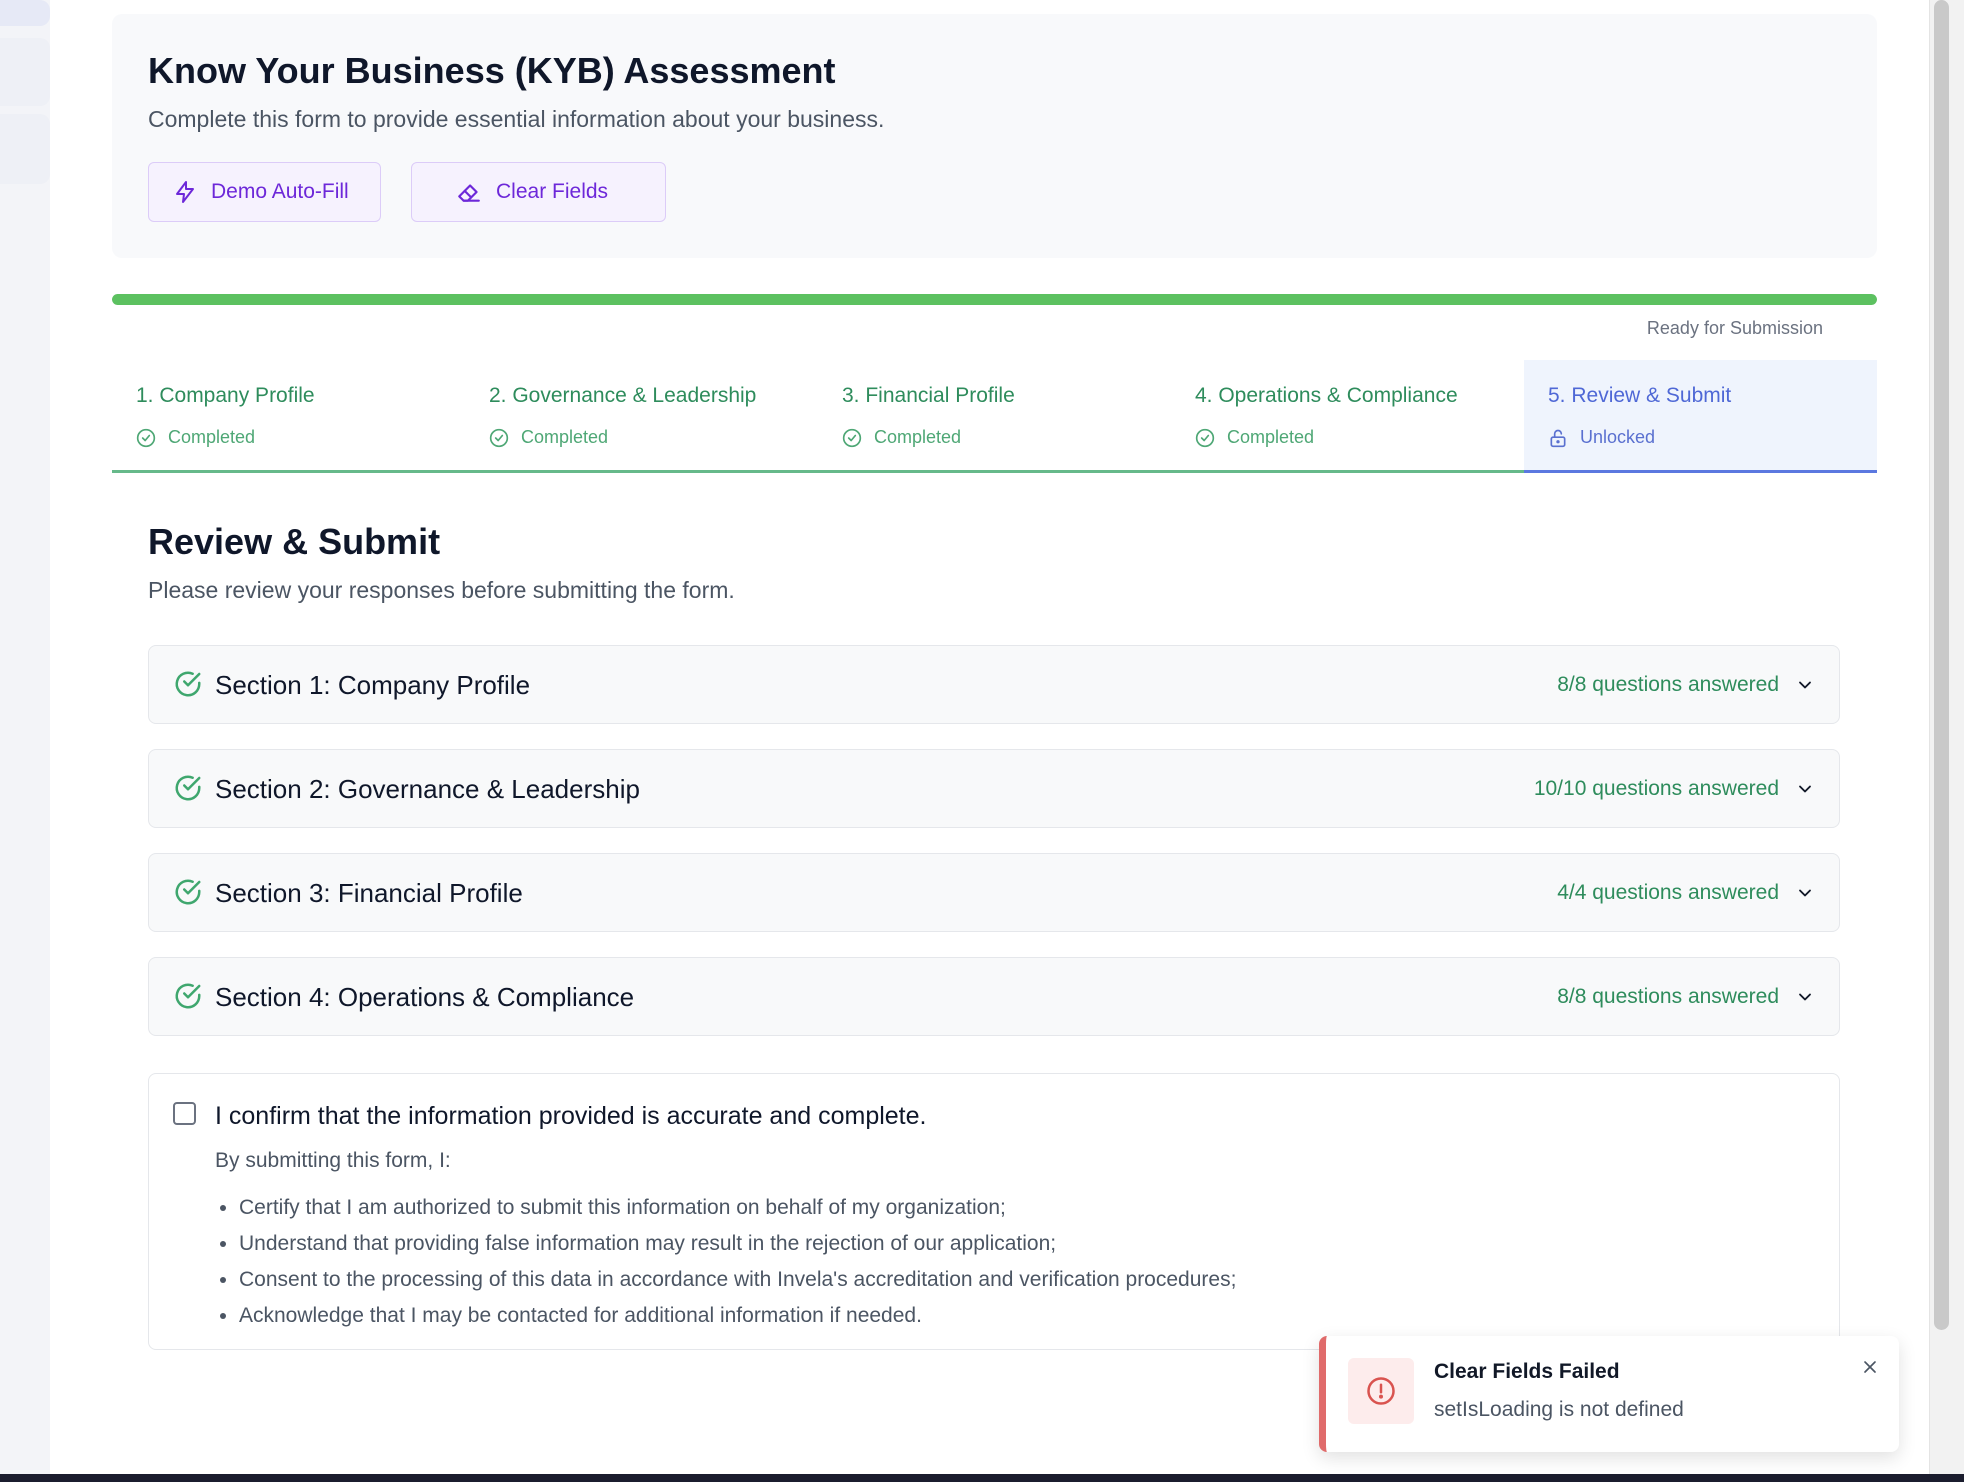 The width and height of the screenshot is (1964, 1482). Describe the element at coordinates (288, 415) in the screenshot. I see `tab-company-profile: 1. Company Profile Completed` at that location.